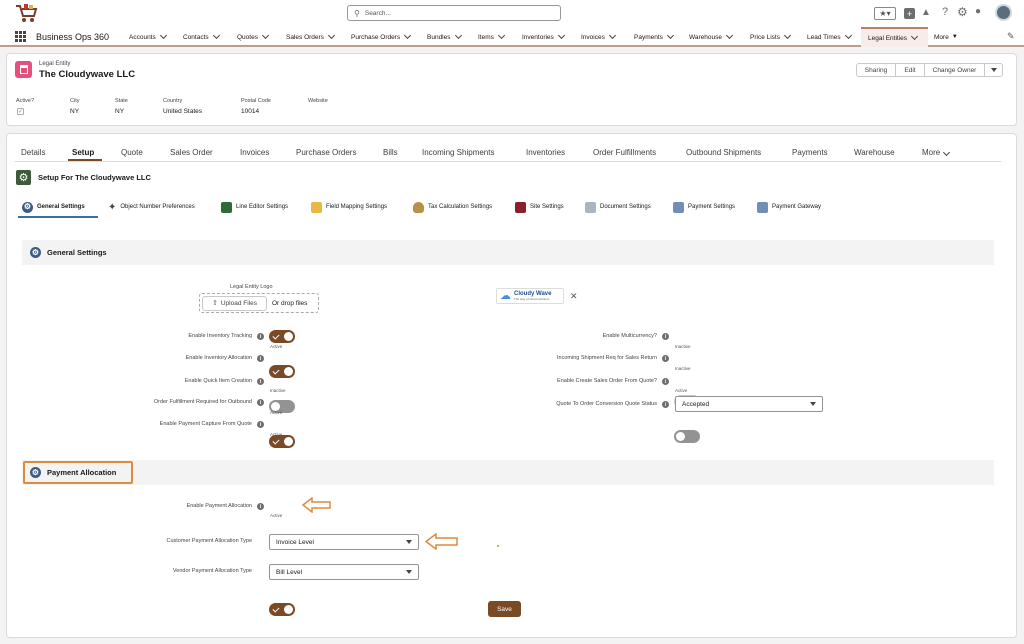 The width and height of the screenshot is (1024, 644). What do you see at coordinates (946, 37) in the screenshot?
I see `nav-more: More ▼` at bounding box center [946, 37].